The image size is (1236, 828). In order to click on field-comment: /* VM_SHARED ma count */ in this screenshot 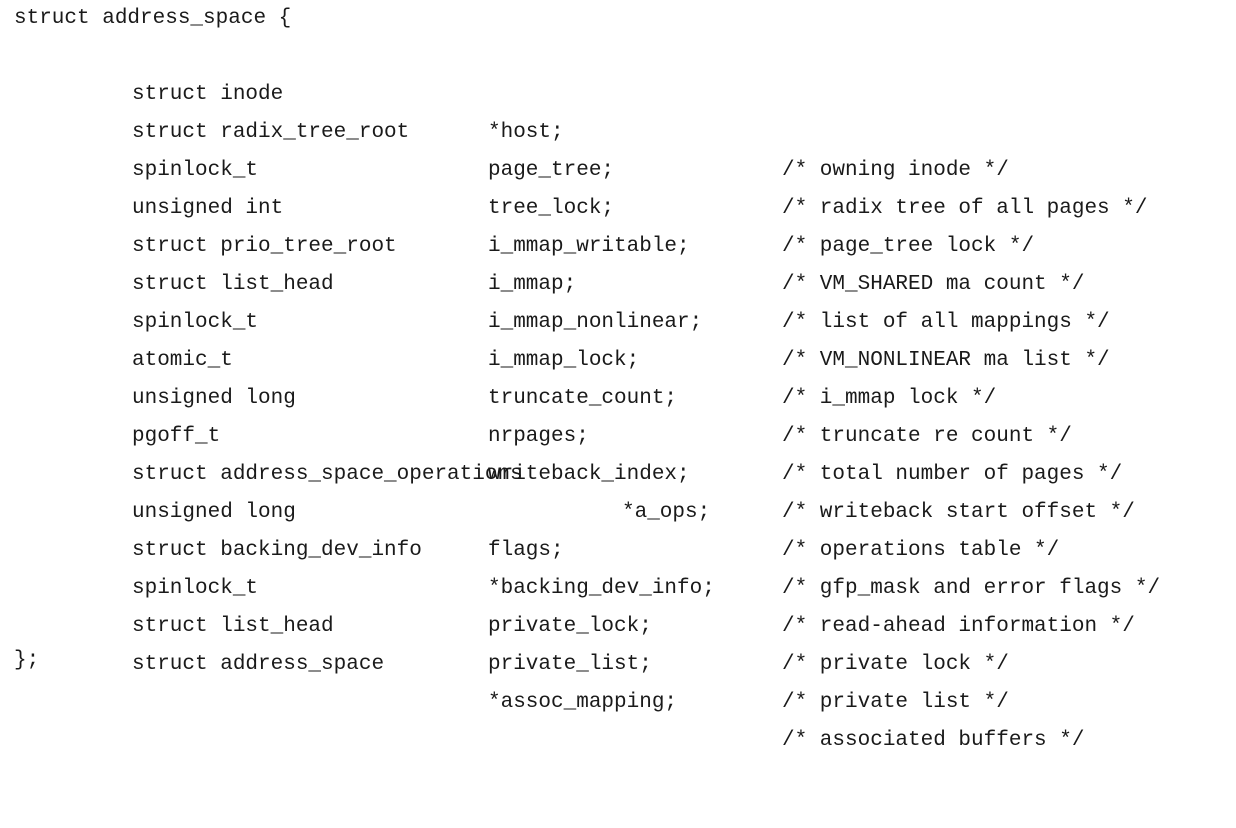, I will do `click(933, 284)`.